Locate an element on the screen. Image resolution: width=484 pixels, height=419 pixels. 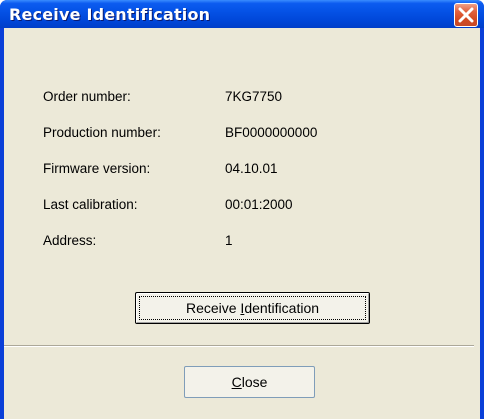
close-button: Close is located at coordinates (249, 382).